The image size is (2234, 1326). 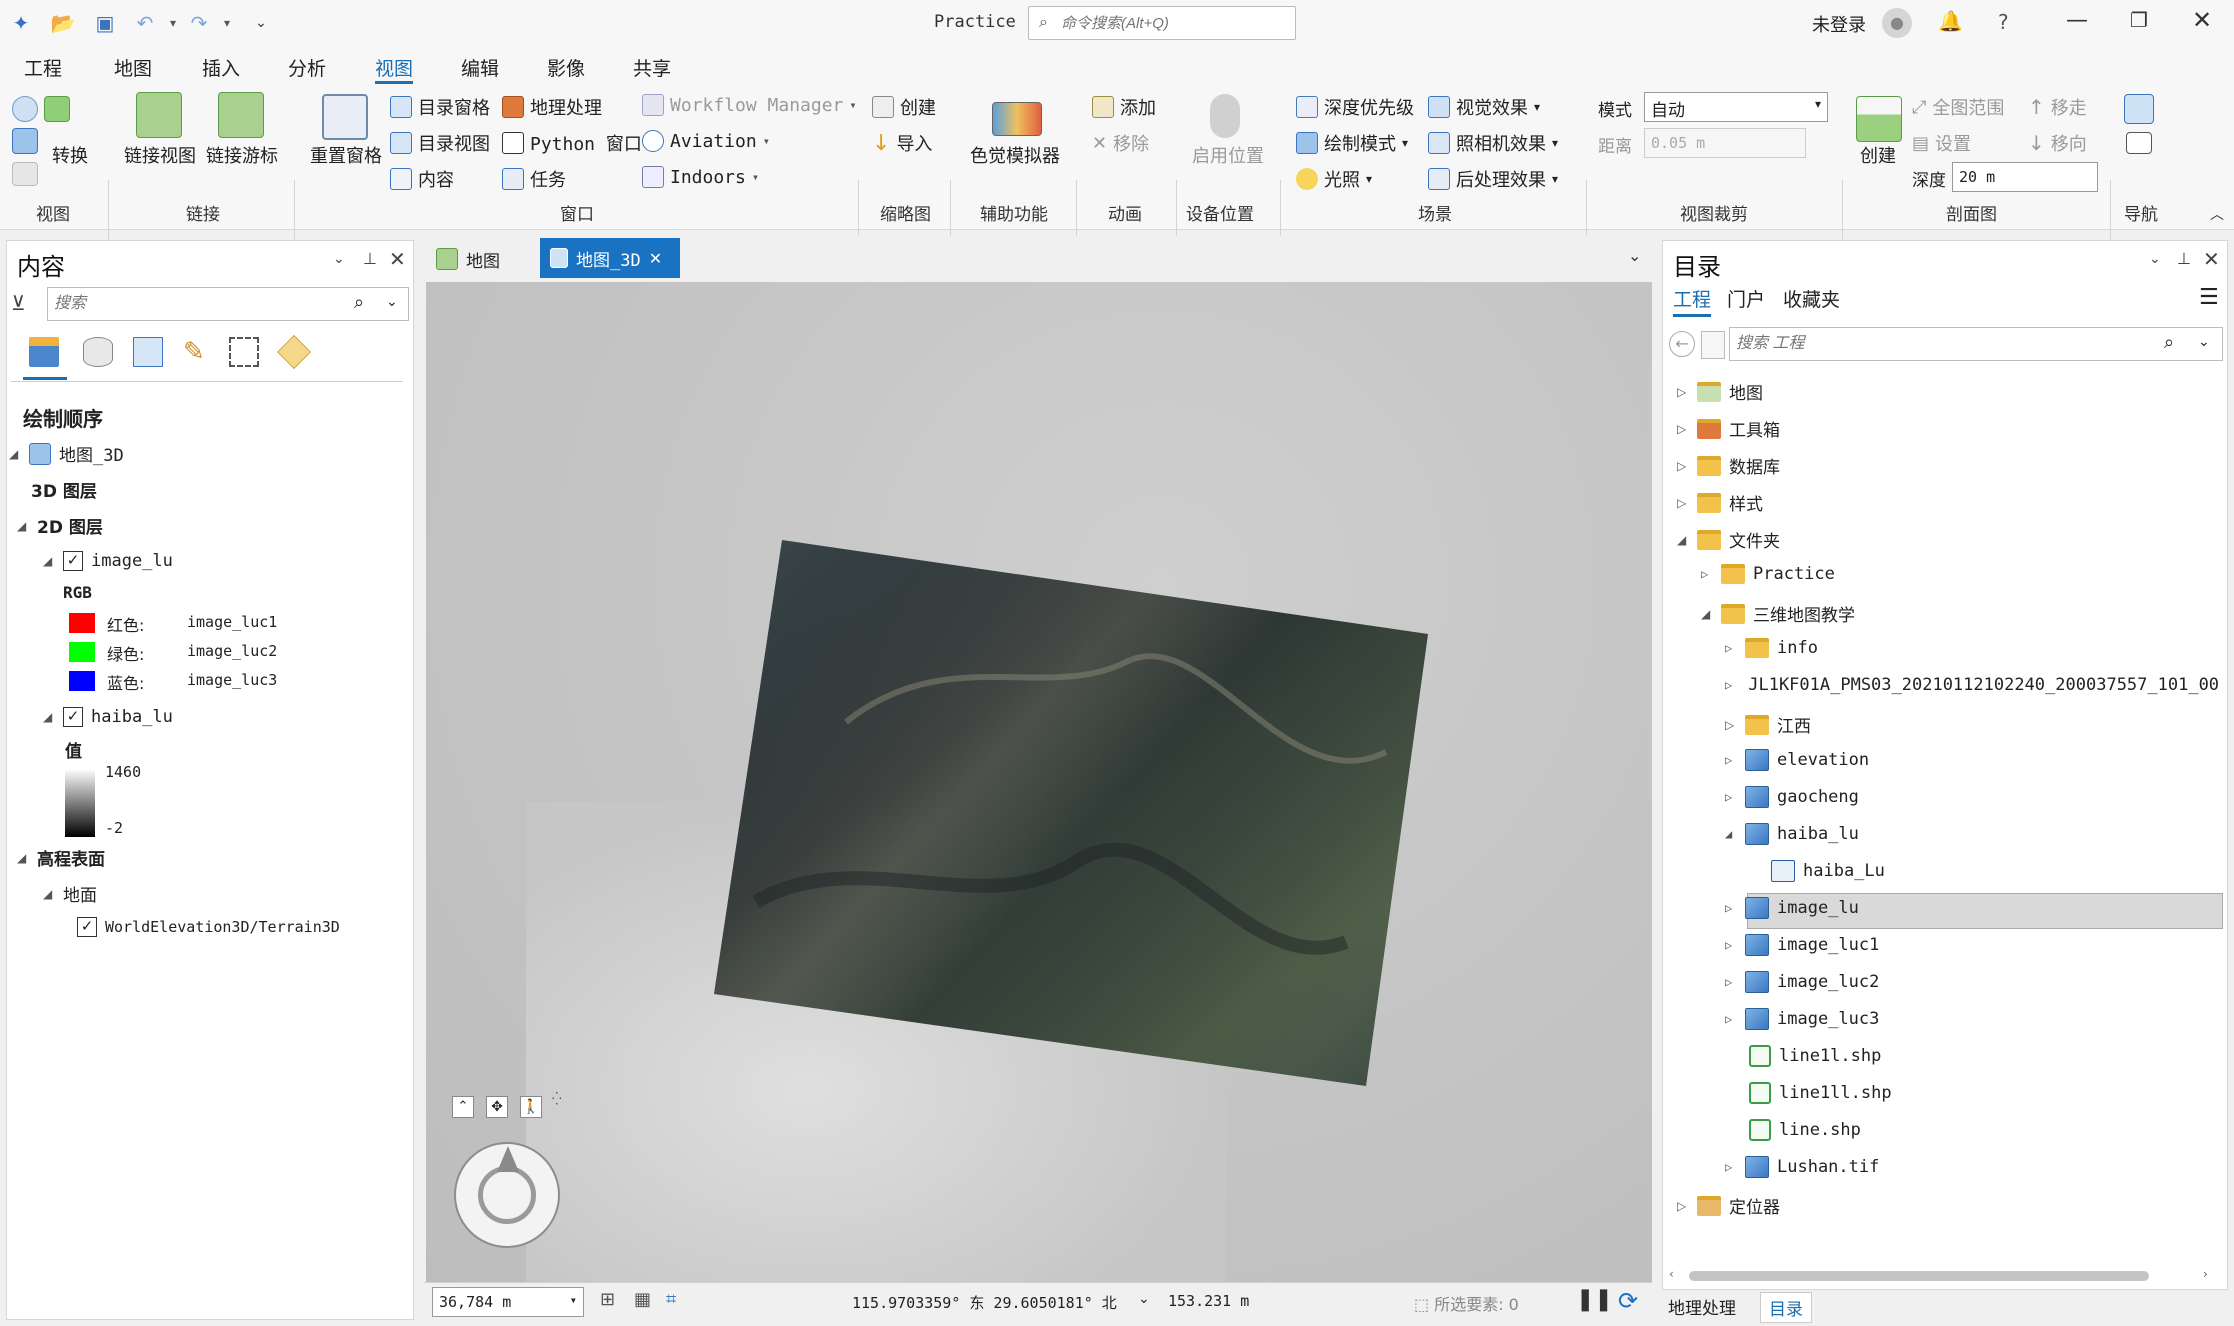 I want to click on catalog-item-locators: ▷ 定位器, so click(x=1728, y=1205).